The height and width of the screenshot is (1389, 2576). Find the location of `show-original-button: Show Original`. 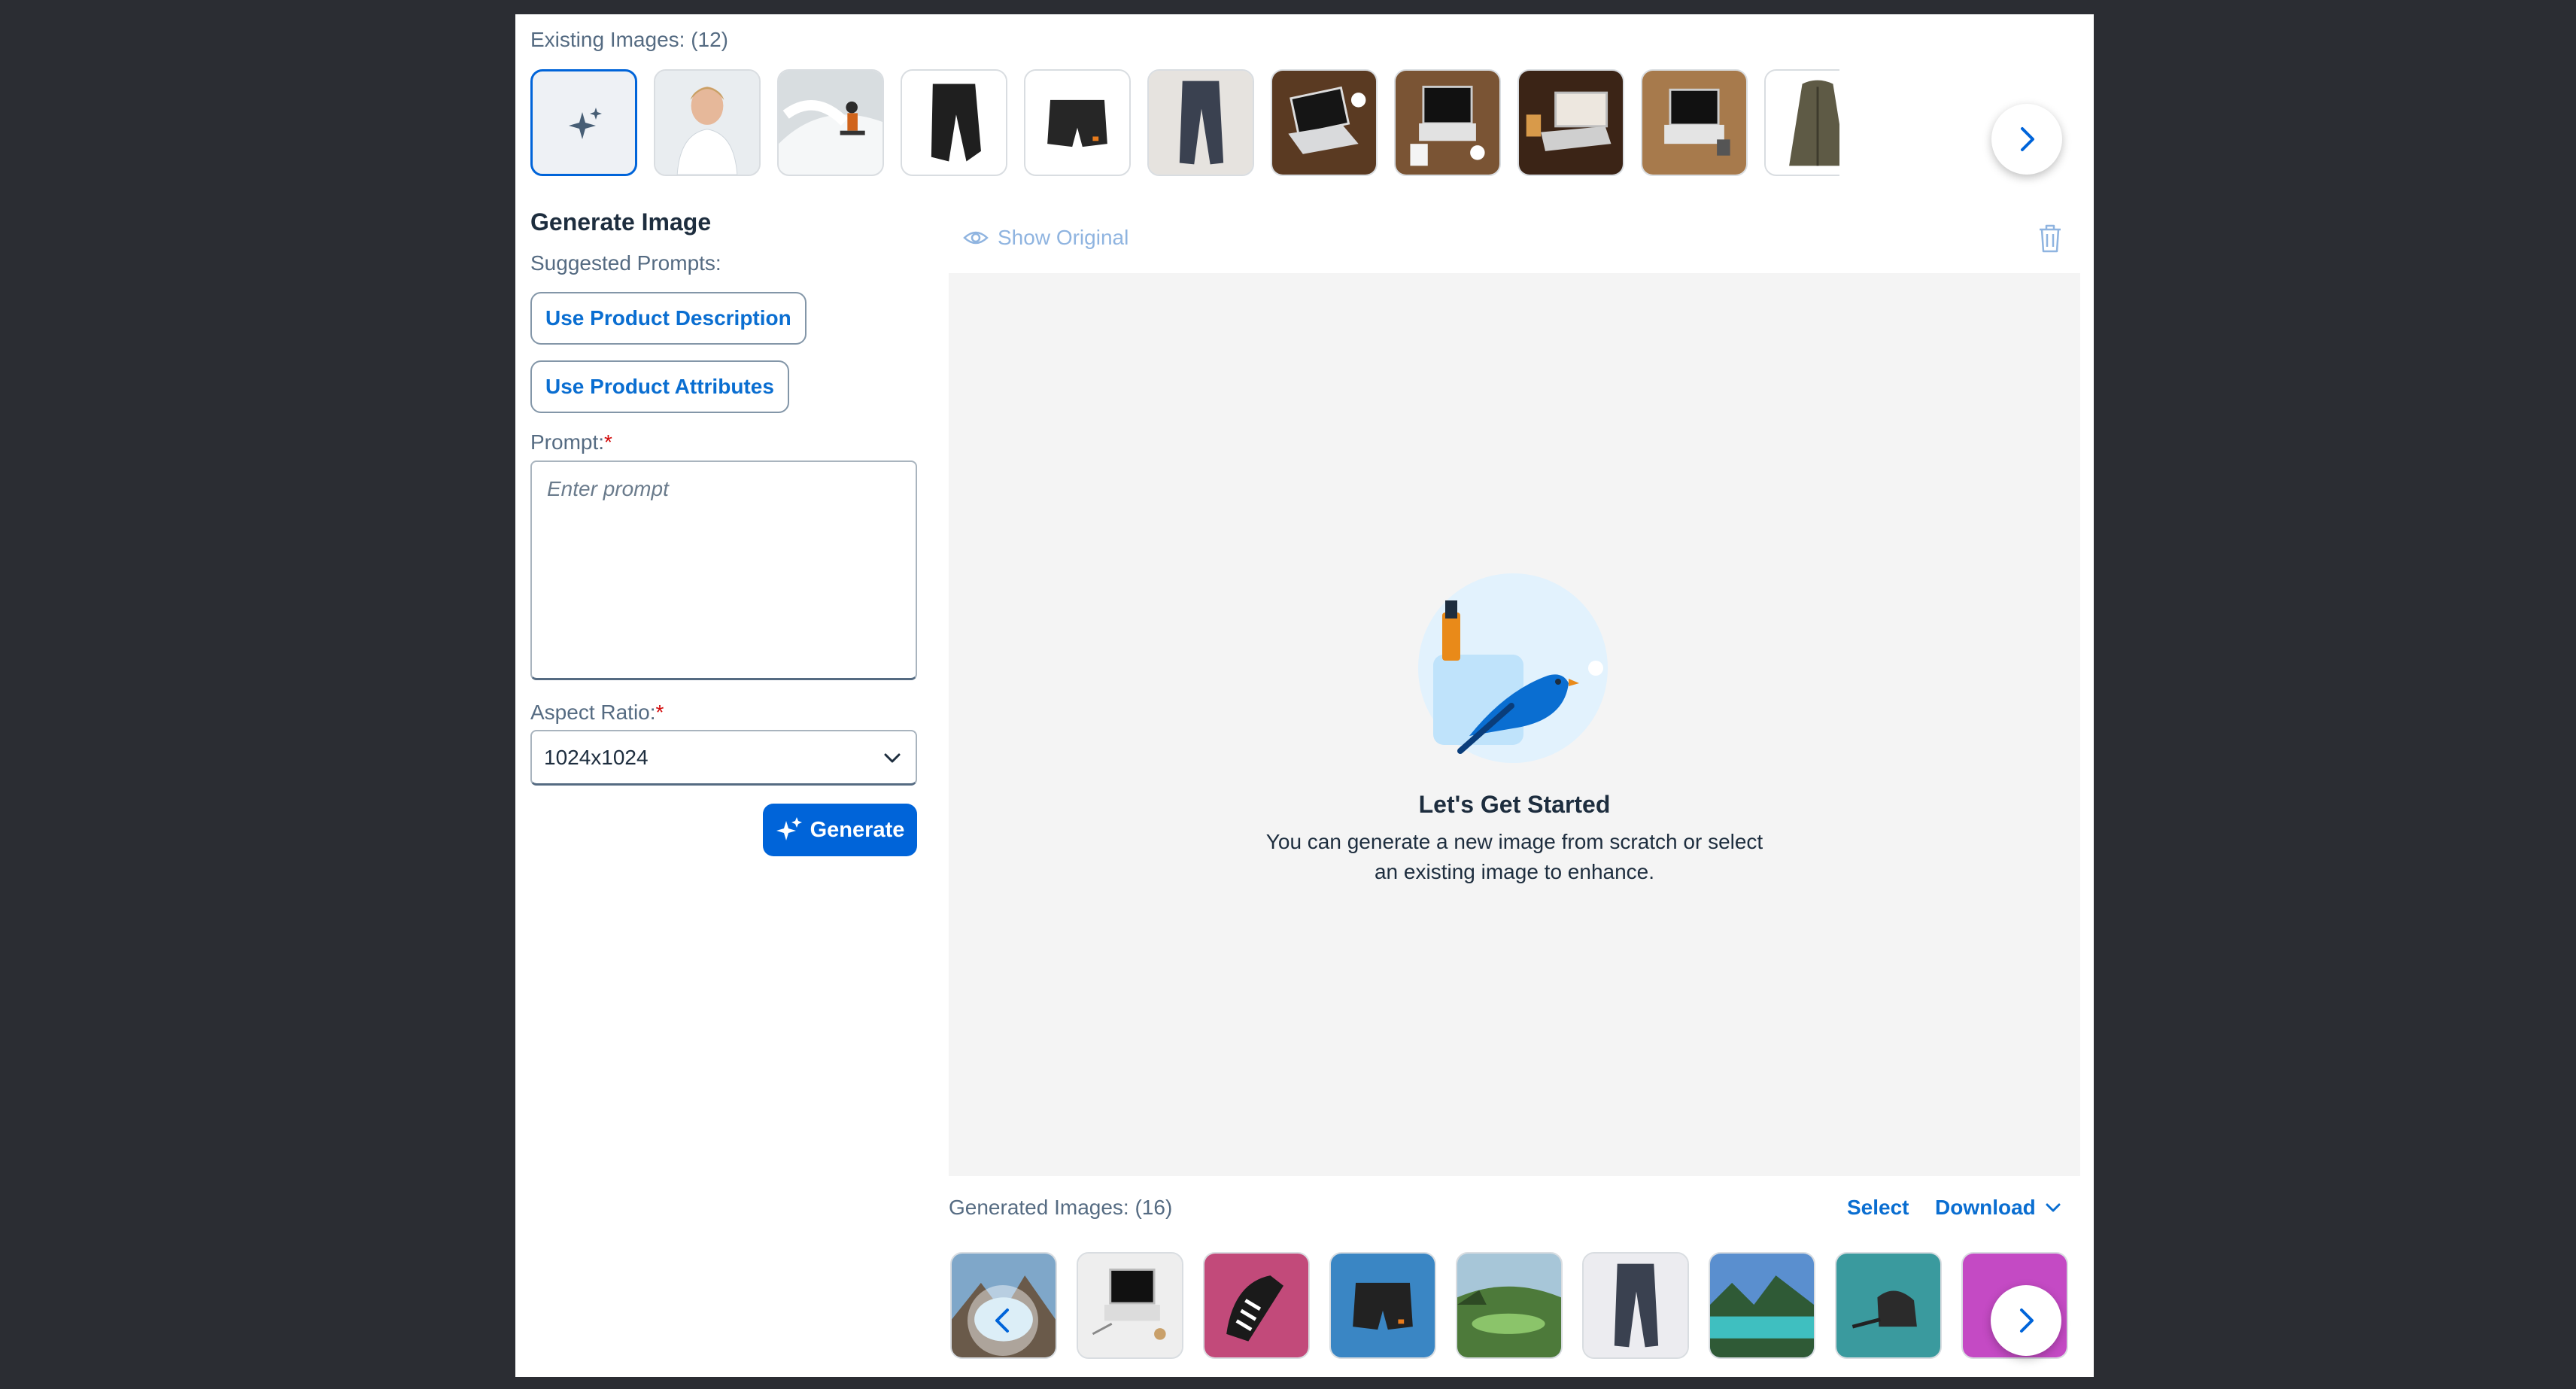

show-original-button: Show Original is located at coordinates (1046, 238).